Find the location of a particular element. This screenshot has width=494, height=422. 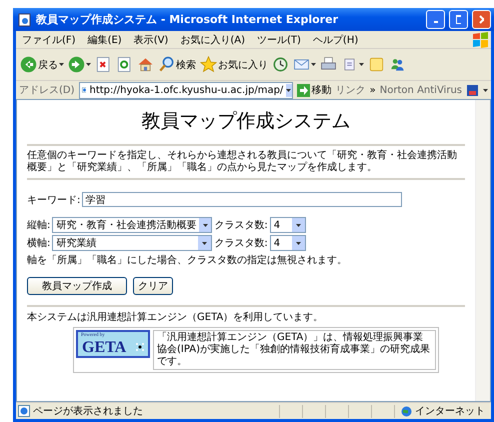

create-map-button: 教員マップ作成 is located at coordinates (77, 286).